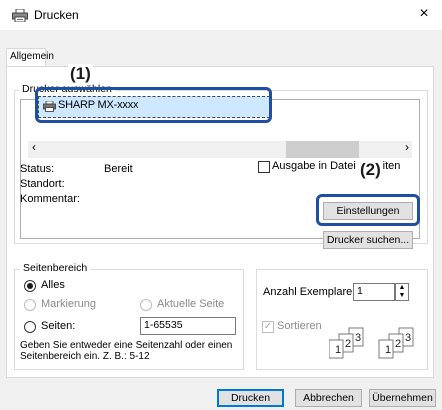  I want to click on cancel-button: Abbrechen, so click(328, 398).